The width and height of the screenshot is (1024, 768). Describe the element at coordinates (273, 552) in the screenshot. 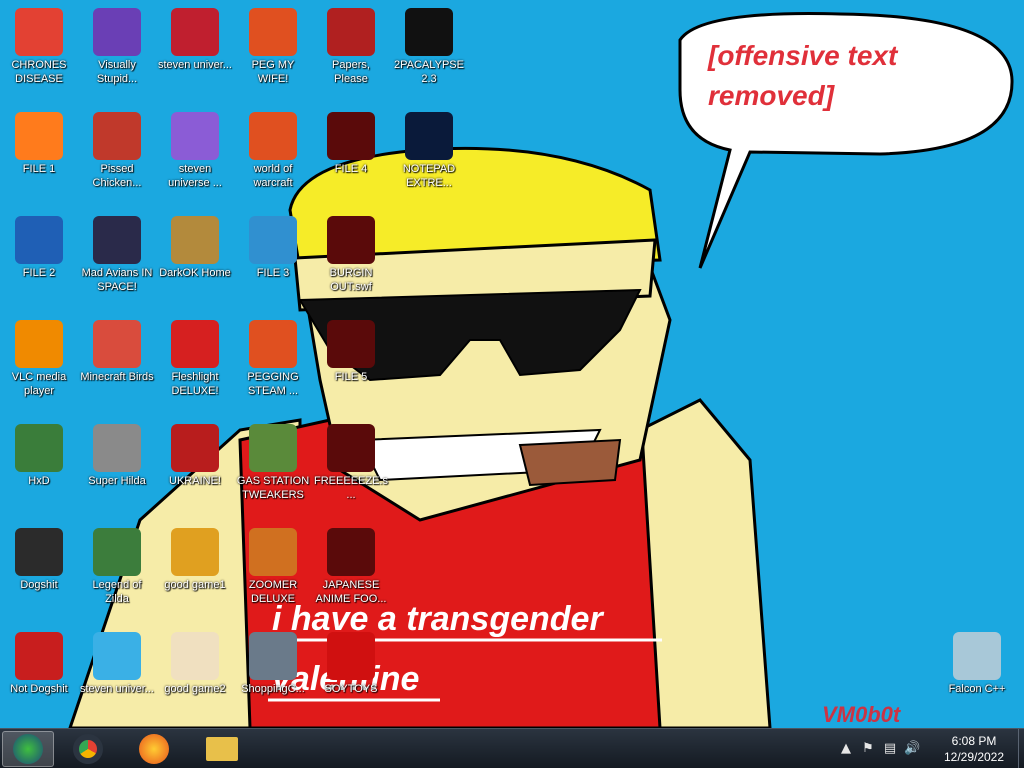

I see `idol-icon` at that location.